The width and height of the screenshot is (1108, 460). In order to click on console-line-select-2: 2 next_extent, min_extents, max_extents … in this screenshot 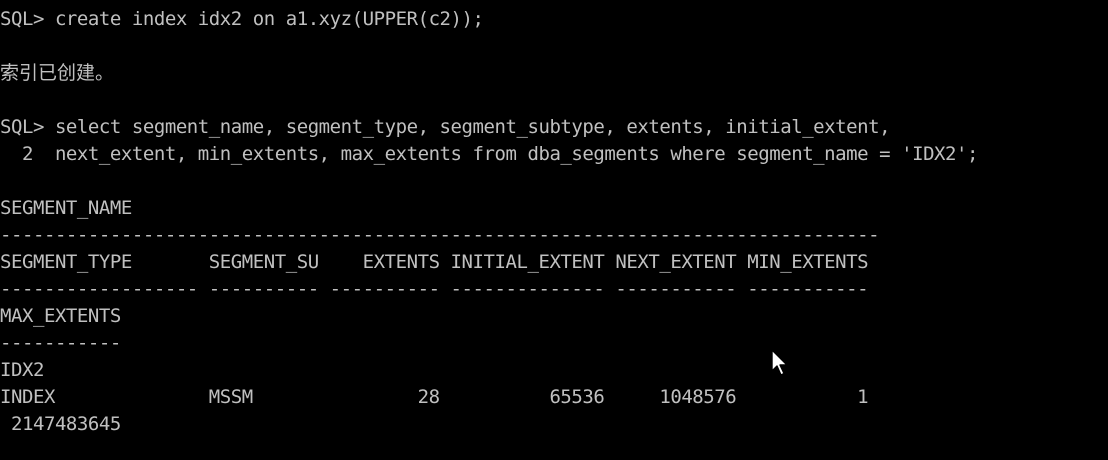, I will do `click(489, 154)`.